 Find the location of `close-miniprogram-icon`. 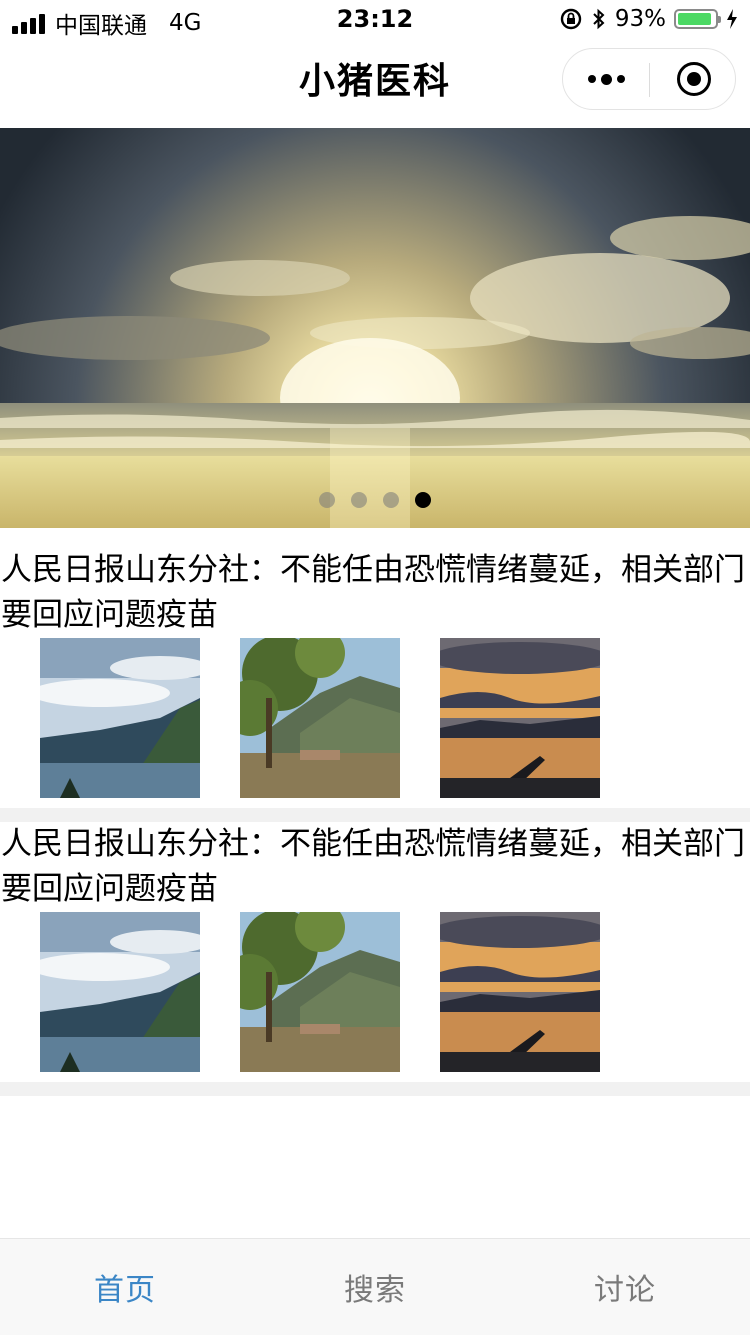

close-miniprogram-icon is located at coordinates (694, 79).